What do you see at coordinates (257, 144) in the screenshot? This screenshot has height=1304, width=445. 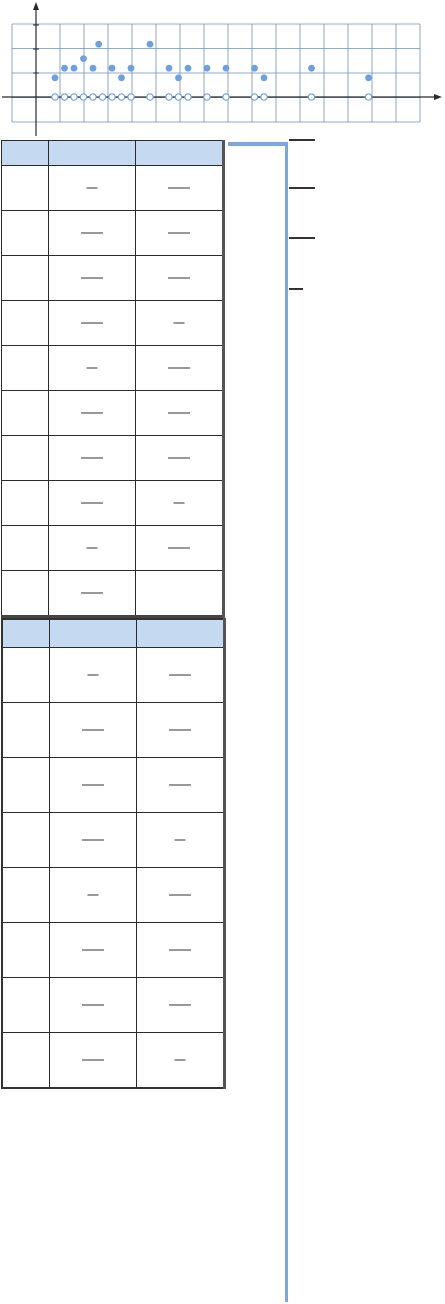 I see `vertical-rule-cap` at bounding box center [257, 144].